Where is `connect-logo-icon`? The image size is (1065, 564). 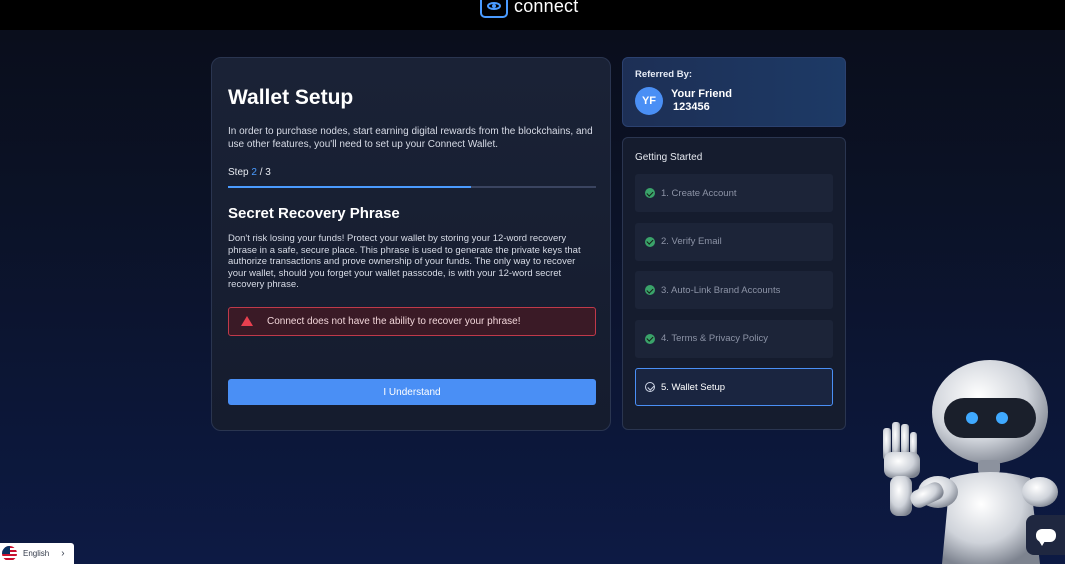
connect-logo-icon is located at coordinates (494, 9).